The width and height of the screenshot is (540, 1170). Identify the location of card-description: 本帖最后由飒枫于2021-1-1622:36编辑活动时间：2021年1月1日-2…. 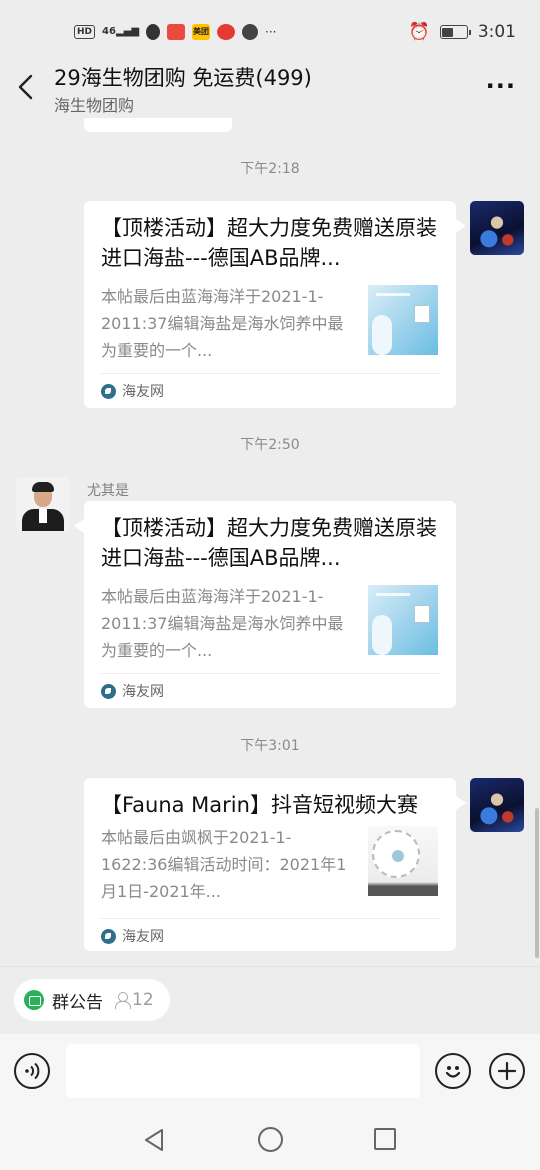
(224, 864).